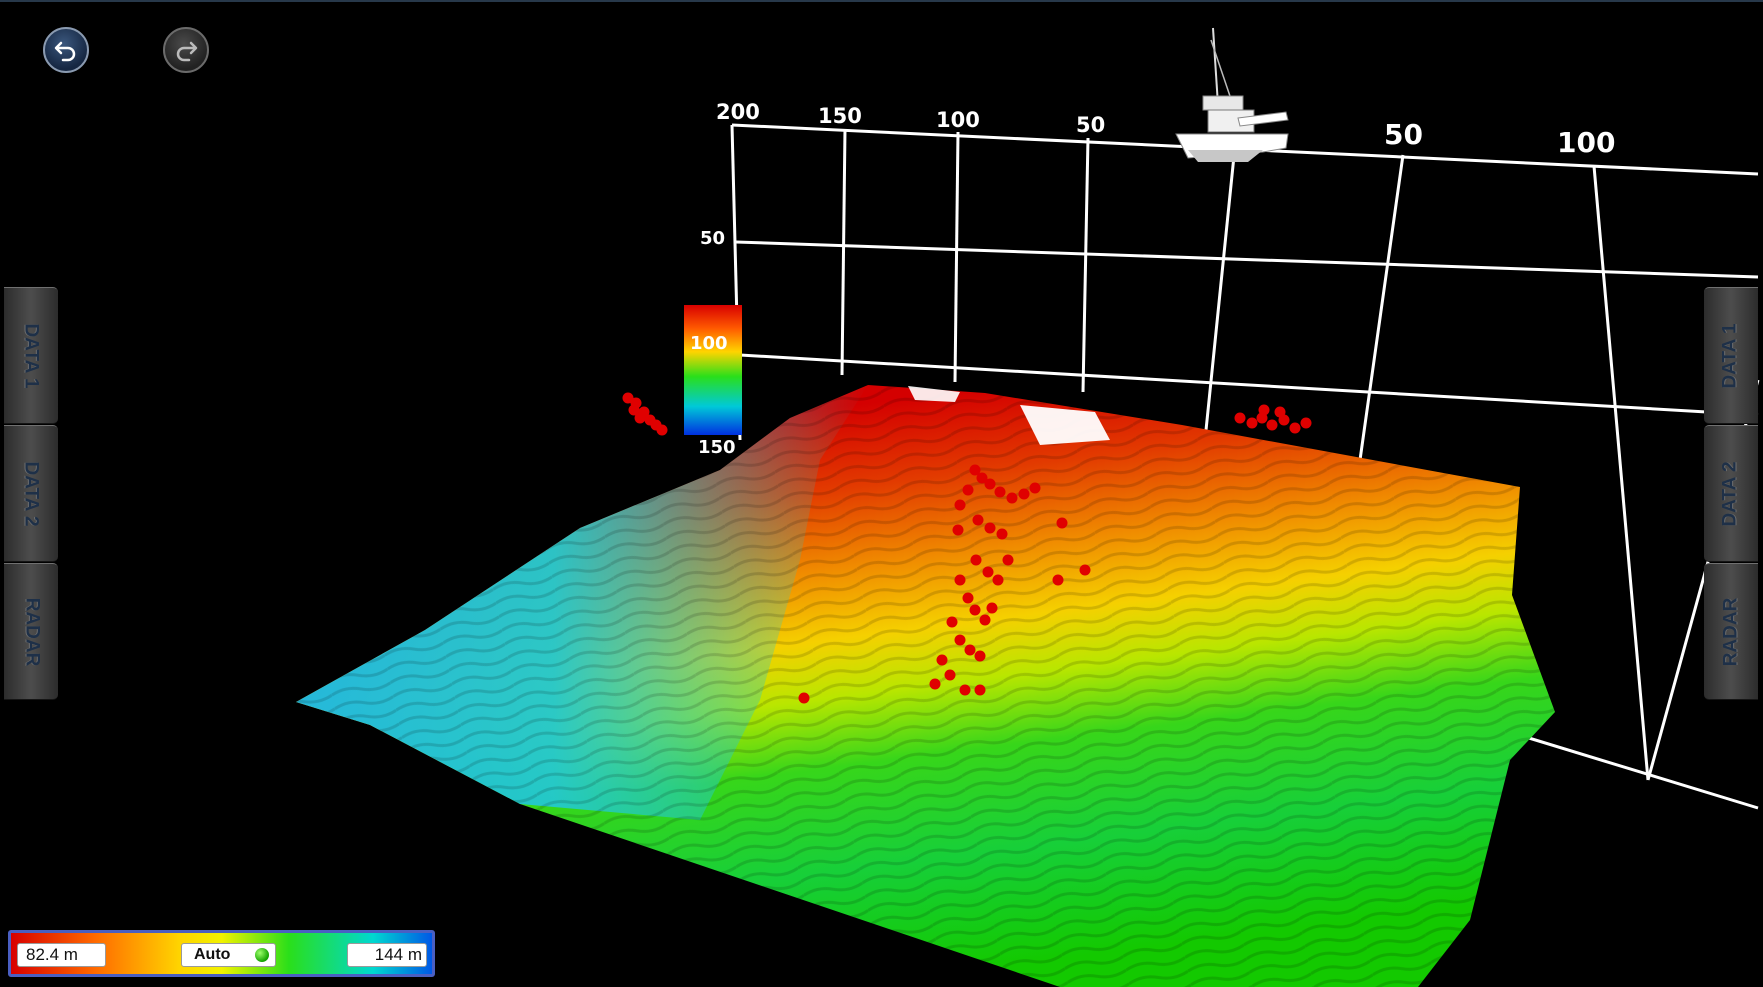  I want to click on redo-button, so click(186, 50).